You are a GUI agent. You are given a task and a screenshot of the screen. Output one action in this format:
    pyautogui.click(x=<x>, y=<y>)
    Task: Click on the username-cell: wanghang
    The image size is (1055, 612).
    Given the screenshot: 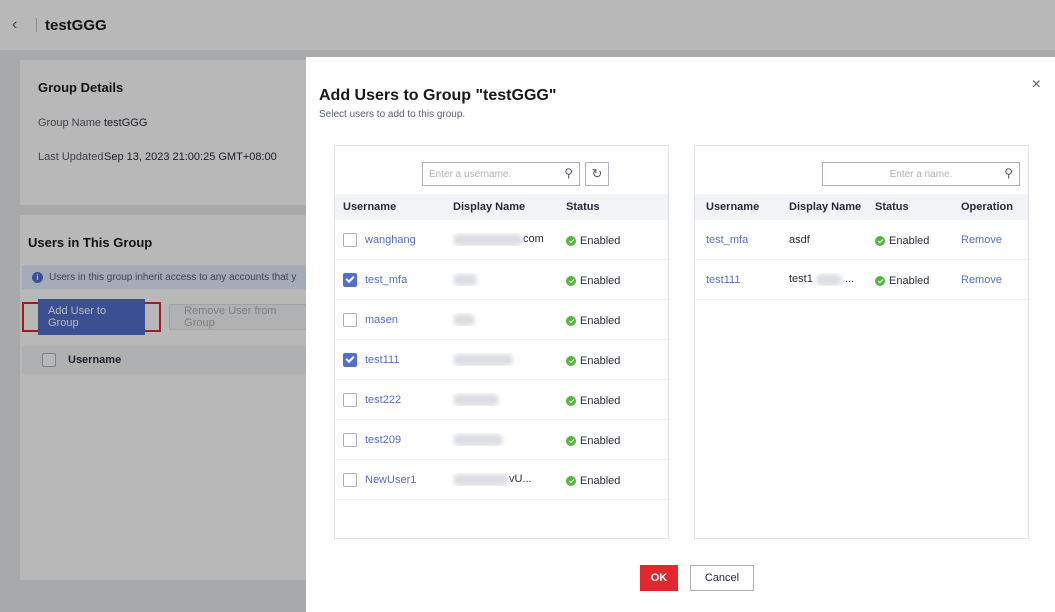 What is the action you would take?
    pyautogui.click(x=390, y=239)
    